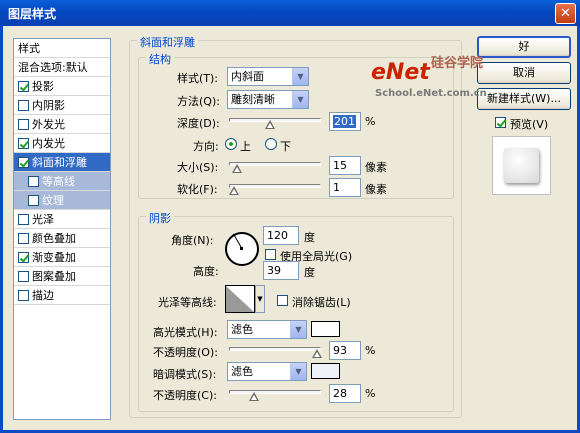 This screenshot has height=433, width=580. What do you see at coordinates (62, 105) in the screenshot?
I see `list-item-inner-shadow: 内阴影` at bounding box center [62, 105].